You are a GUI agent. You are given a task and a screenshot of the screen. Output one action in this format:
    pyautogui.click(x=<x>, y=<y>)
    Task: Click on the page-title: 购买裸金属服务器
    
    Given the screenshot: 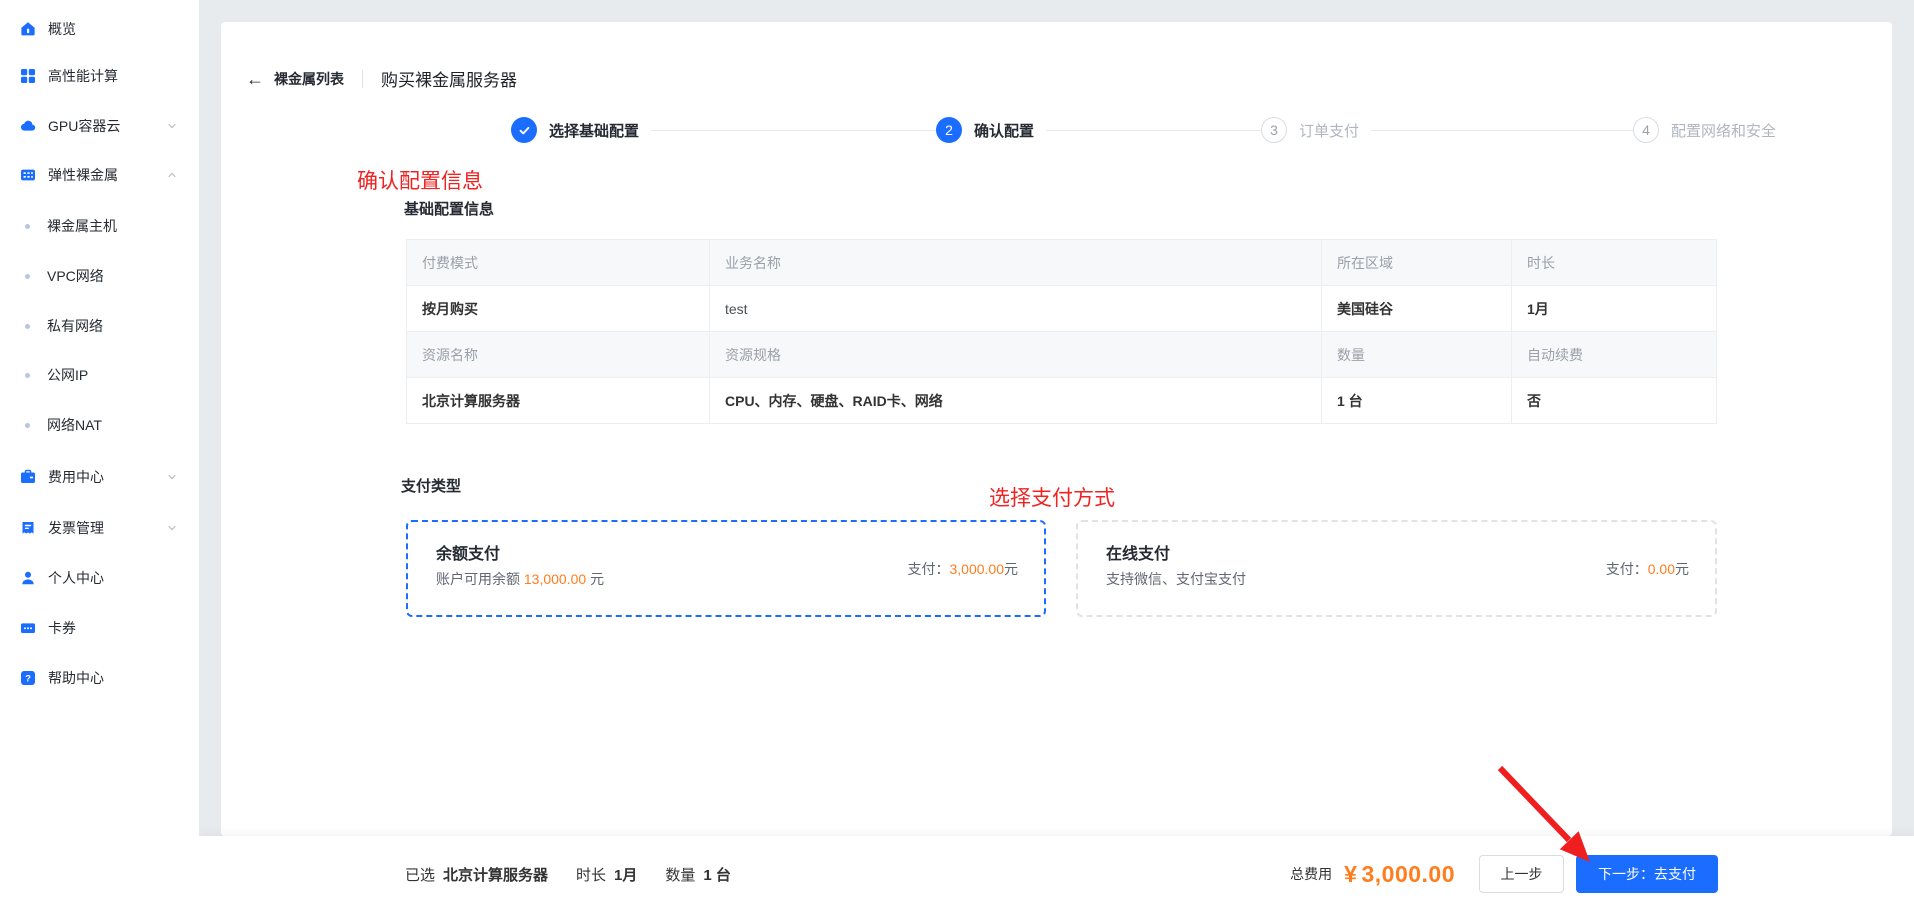 What is the action you would take?
    pyautogui.click(x=449, y=80)
    